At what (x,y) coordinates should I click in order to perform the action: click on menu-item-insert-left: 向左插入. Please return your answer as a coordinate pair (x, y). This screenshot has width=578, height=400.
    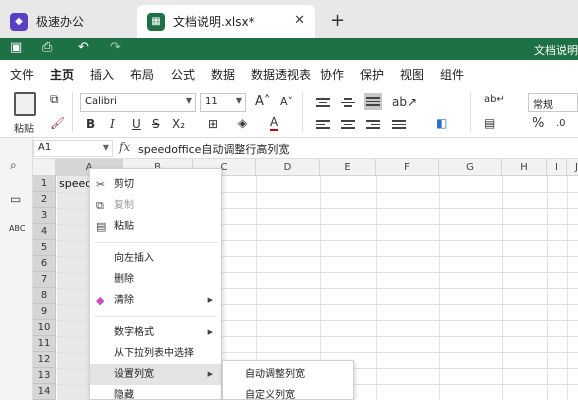
    Looking at the image, I should click on (155, 258).